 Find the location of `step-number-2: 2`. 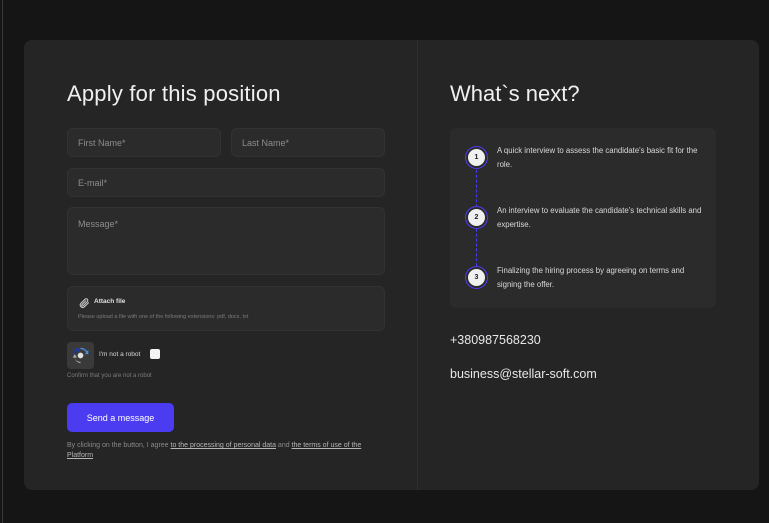

step-number-2: 2 is located at coordinates (476, 217).